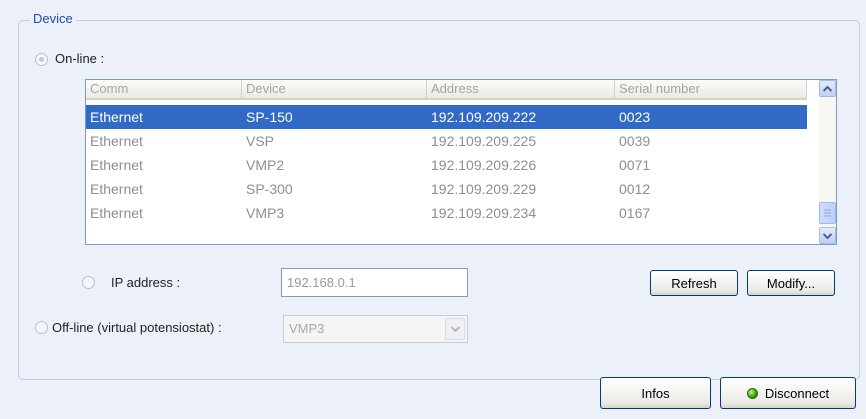  I want to click on disconnect-button: Disconnect, so click(788, 393).